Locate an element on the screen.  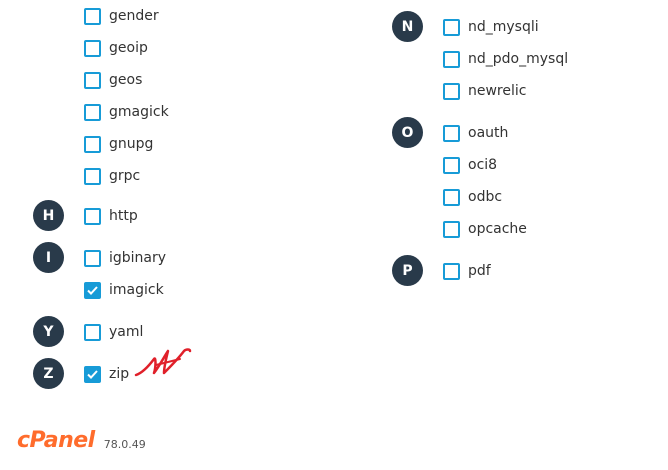
extension-item-geoip: geoip is located at coordinates (116, 48).